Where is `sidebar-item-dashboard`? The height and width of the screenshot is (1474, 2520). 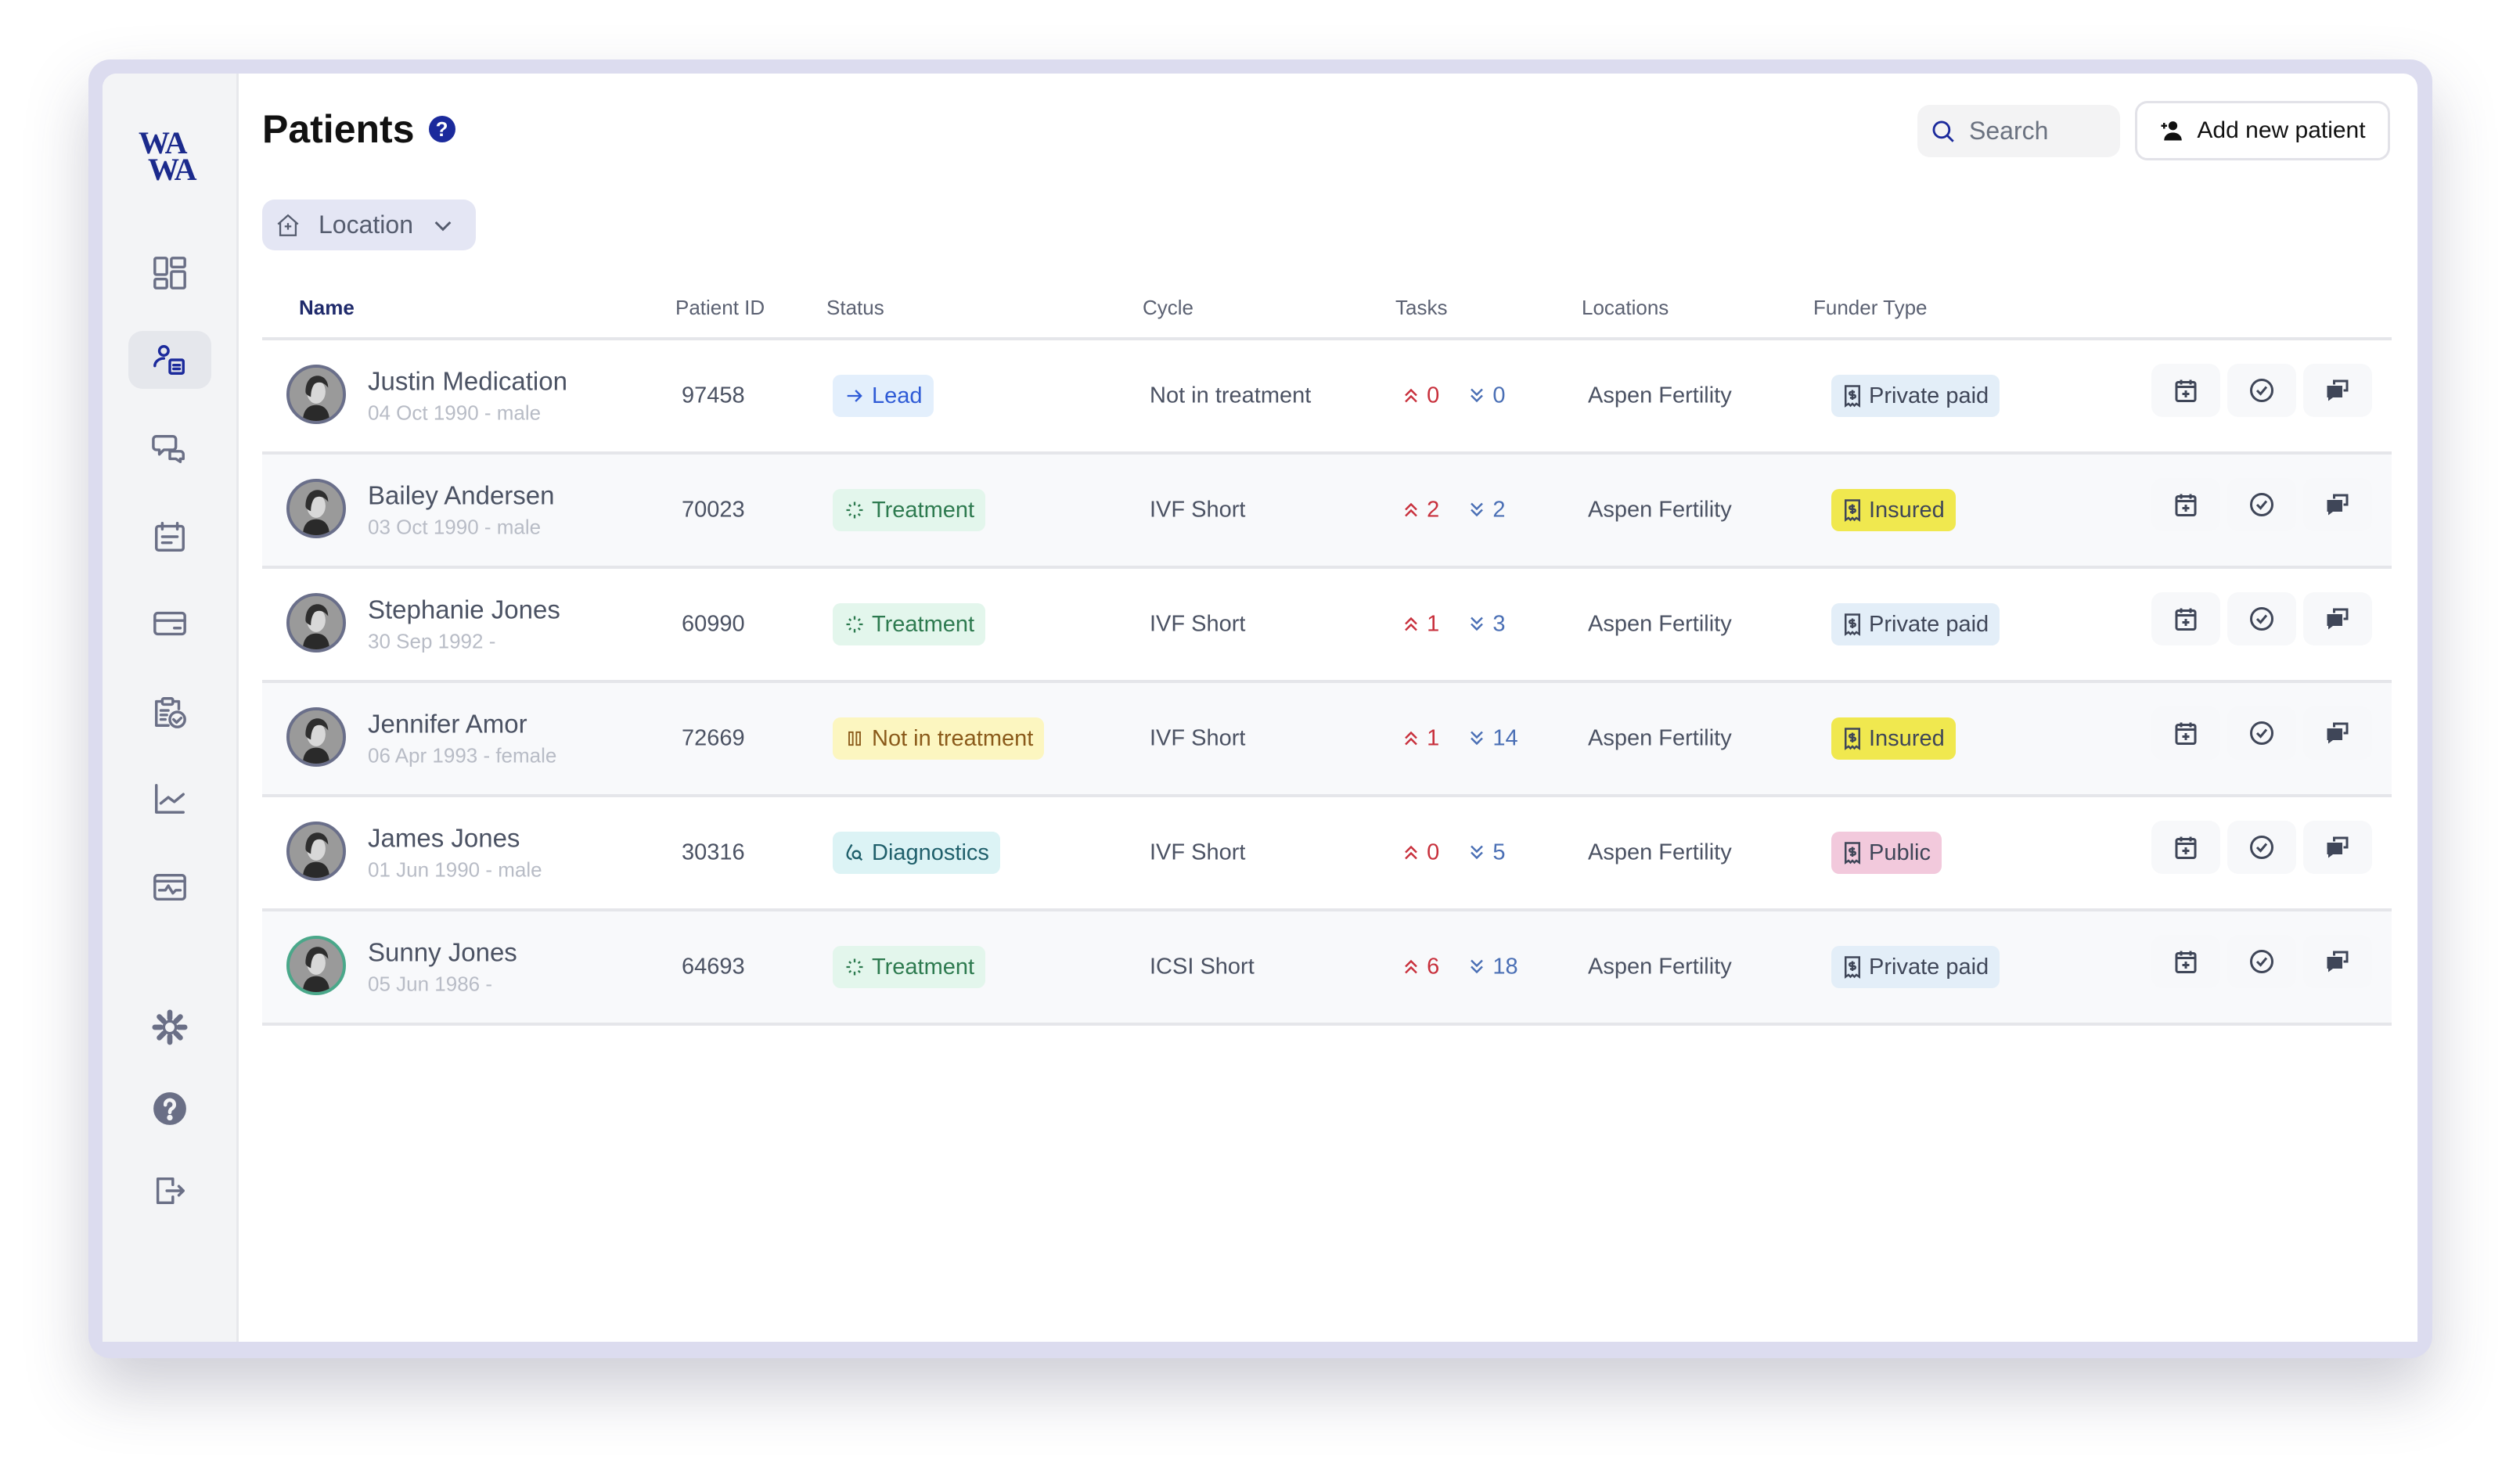
sidebar-item-dashboard is located at coordinates (169, 273).